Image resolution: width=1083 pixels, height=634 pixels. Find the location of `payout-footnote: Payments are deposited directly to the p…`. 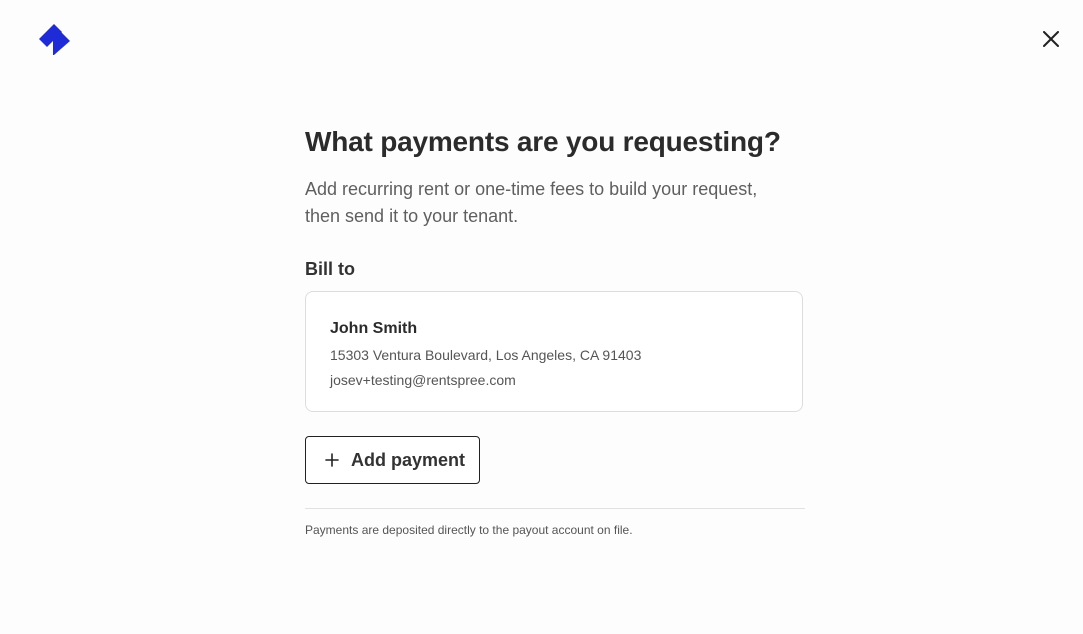

payout-footnote: Payments are deposited directly to the p… is located at coordinates (469, 530).